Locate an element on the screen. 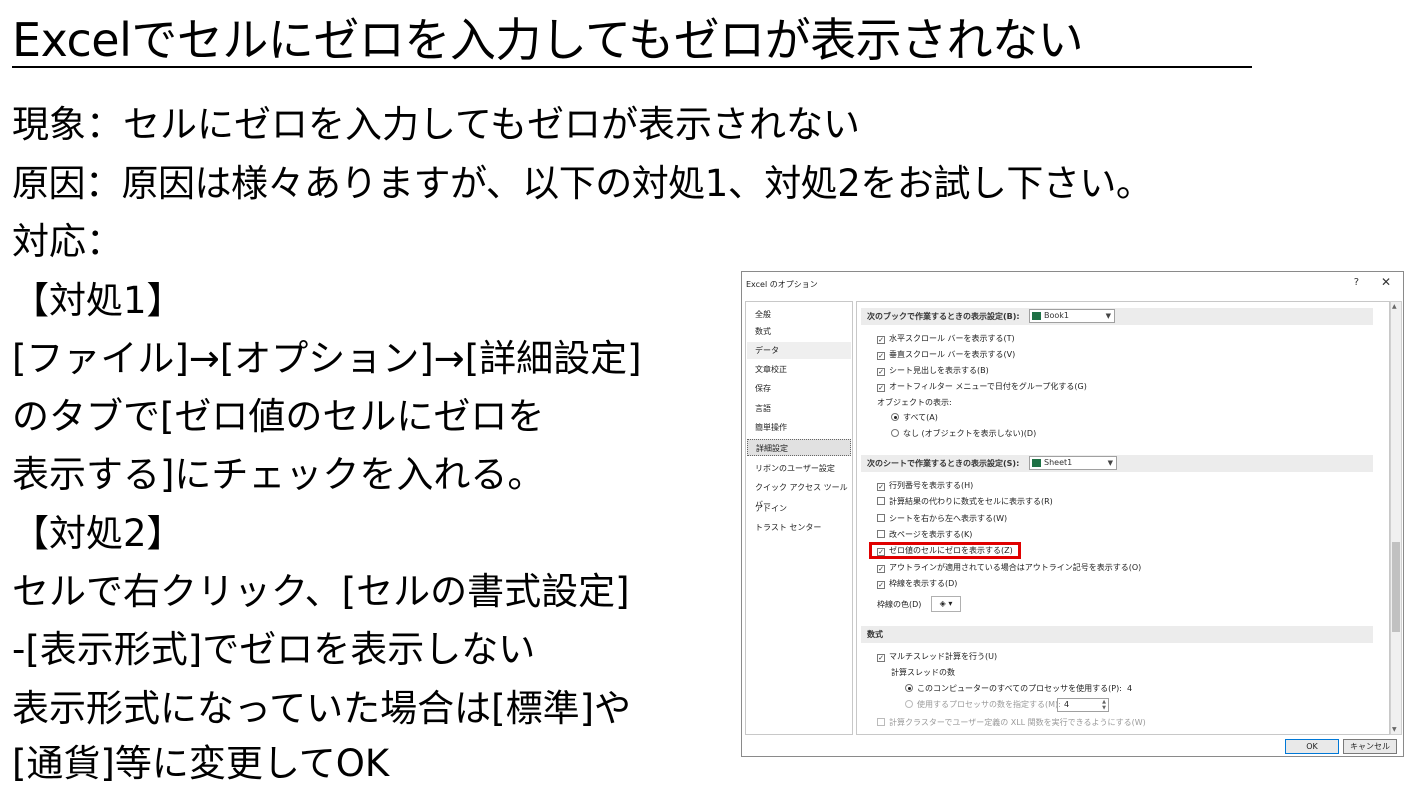 This screenshot has height=788, width=1418. radio-all-processors: このコンピューターのすべてのプロセッサを使用する(P): 4 is located at coordinates (1018, 689).